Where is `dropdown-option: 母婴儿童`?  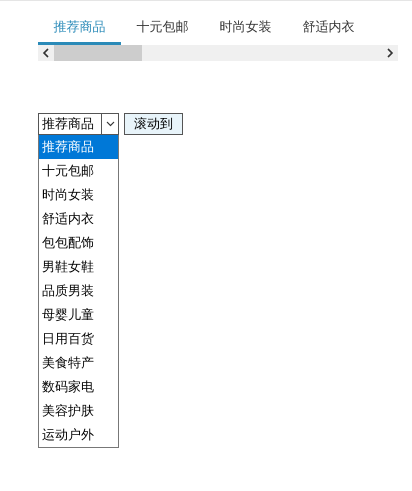
dropdown-option: 母婴儿童 is located at coordinates (78, 315).